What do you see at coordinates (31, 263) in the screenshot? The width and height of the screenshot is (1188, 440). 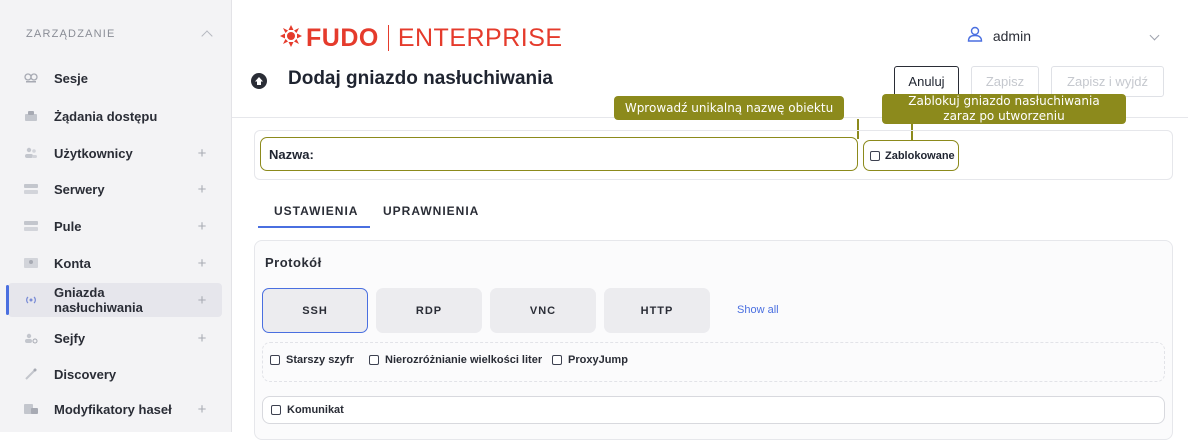 I see `accounts-icon` at bounding box center [31, 263].